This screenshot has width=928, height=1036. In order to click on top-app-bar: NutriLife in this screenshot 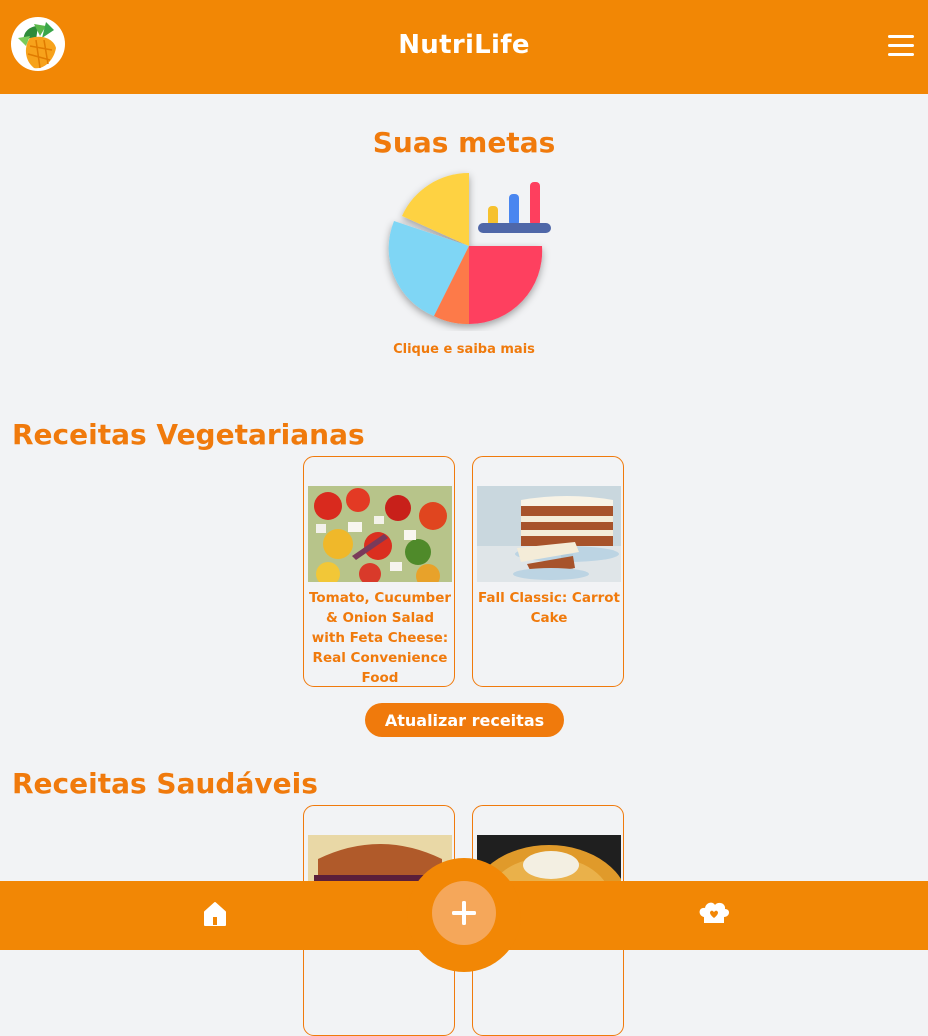, I will do `click(464, 47)`.